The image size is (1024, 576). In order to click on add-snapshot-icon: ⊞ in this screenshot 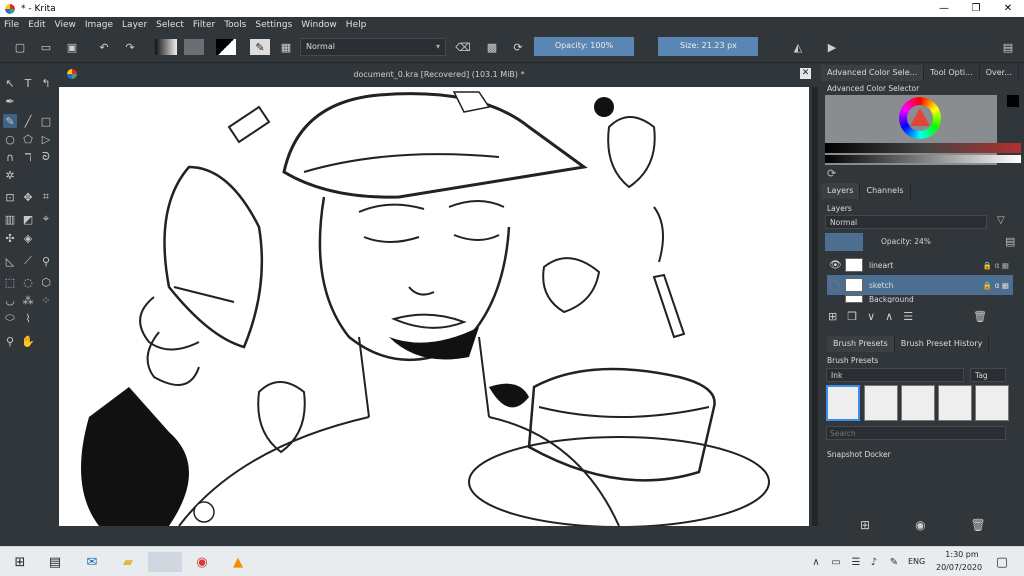, I will do `click(865, 525)`.